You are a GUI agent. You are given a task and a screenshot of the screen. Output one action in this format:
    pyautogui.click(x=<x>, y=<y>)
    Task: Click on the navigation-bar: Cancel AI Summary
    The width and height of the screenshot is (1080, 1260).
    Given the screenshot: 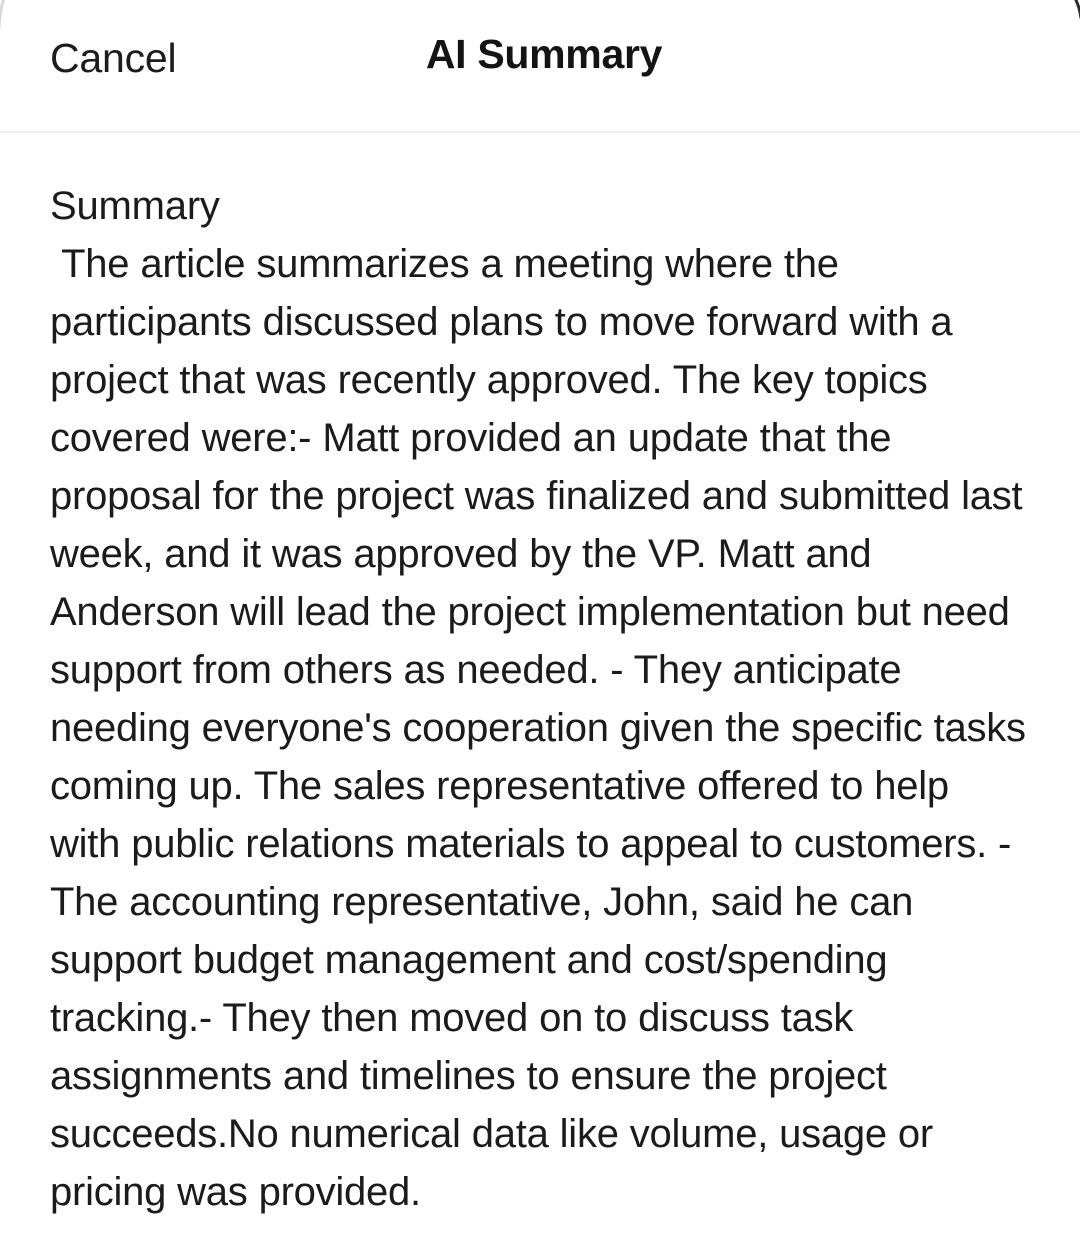 What is the action you would take?
    pyautogui.click(x=540, y=66)
    